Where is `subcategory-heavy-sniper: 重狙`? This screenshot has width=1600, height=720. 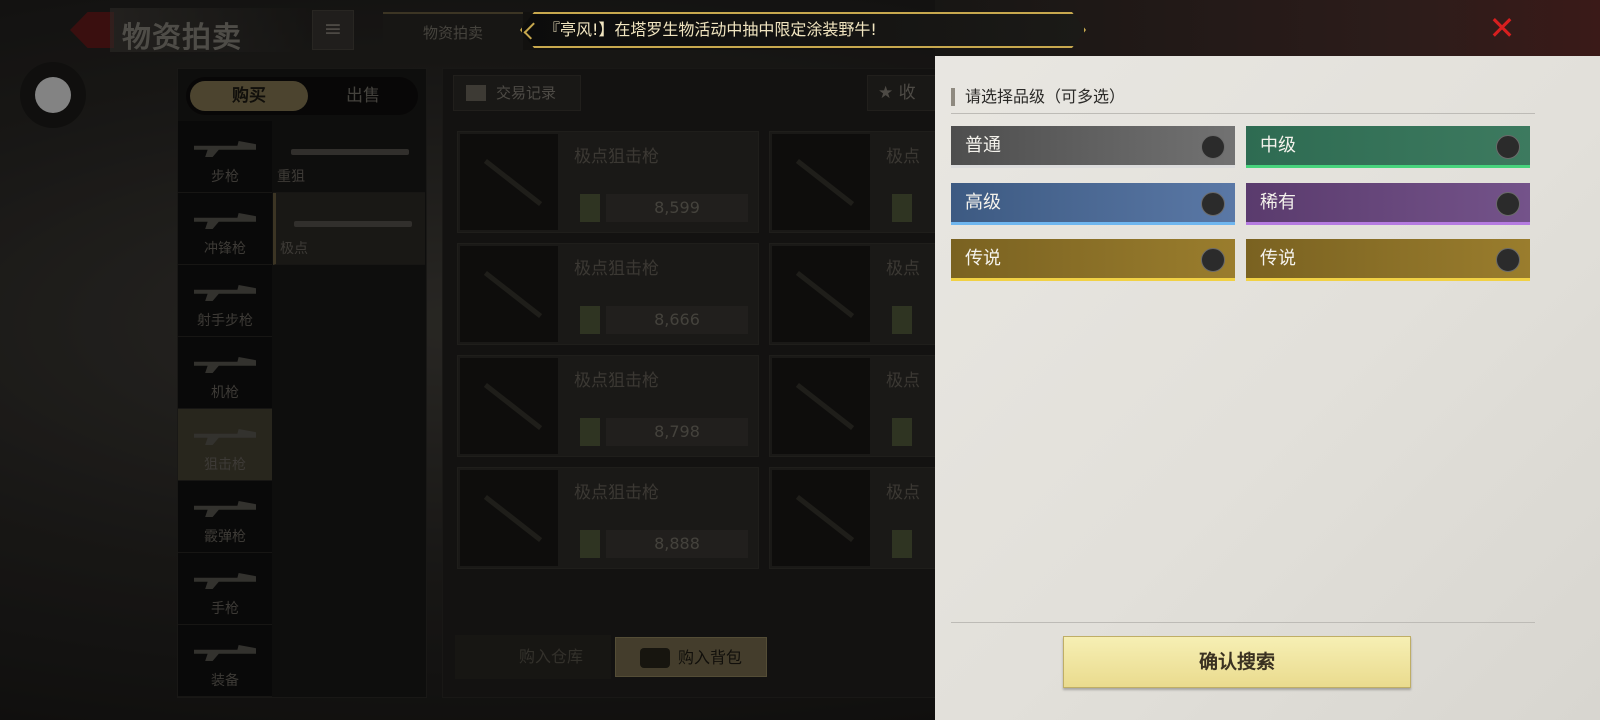 subcategory-heavy-sniper: 重狙 is located at coordinates (349, 157).